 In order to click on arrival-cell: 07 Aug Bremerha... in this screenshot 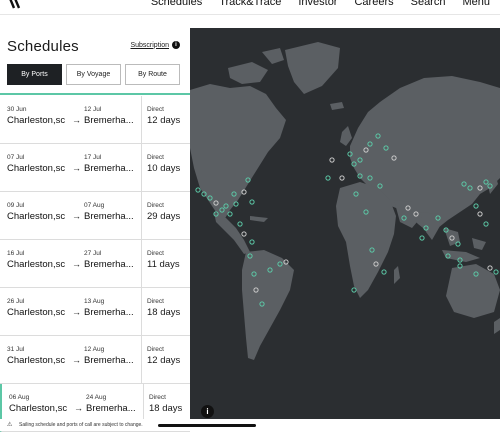, I will do `click(112, 212)`.